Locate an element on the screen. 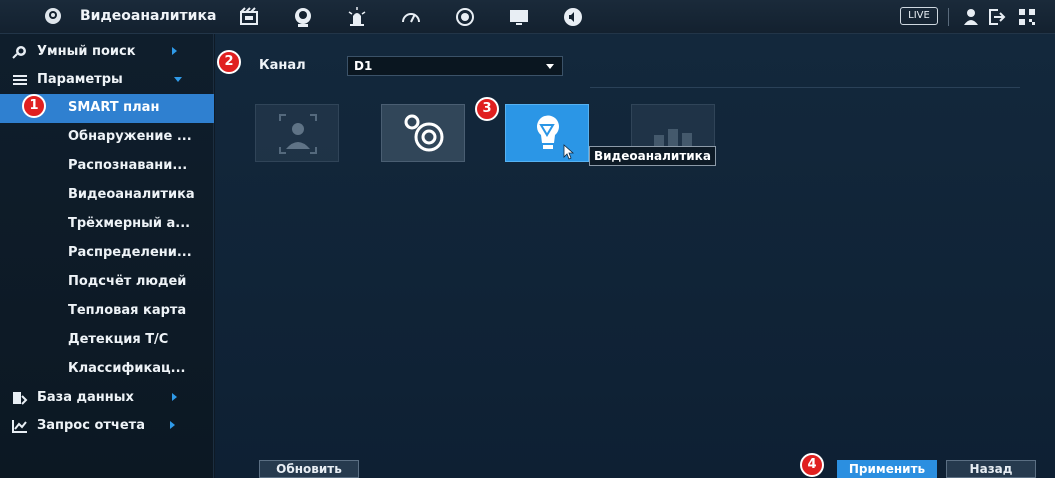 The height and width of the screenshot is (478, 1055). apply-button: Применить is located at coordinates (887, 469).